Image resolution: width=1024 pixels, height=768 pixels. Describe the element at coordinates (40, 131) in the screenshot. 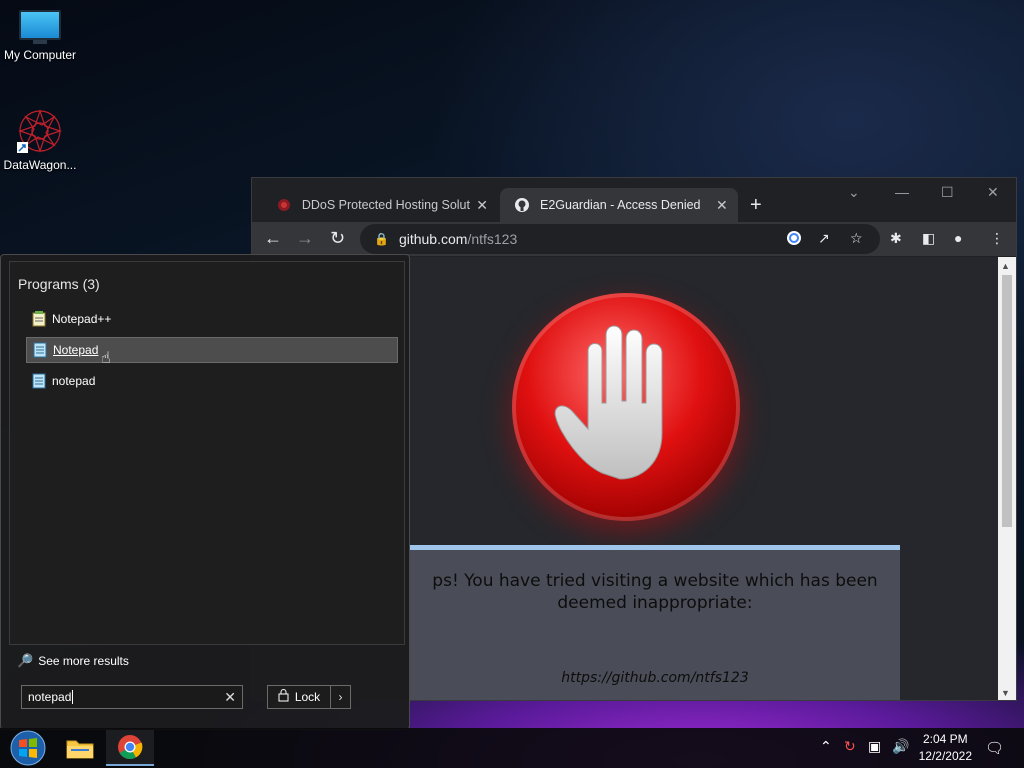

I see `star-shortcut-icon` at that location.